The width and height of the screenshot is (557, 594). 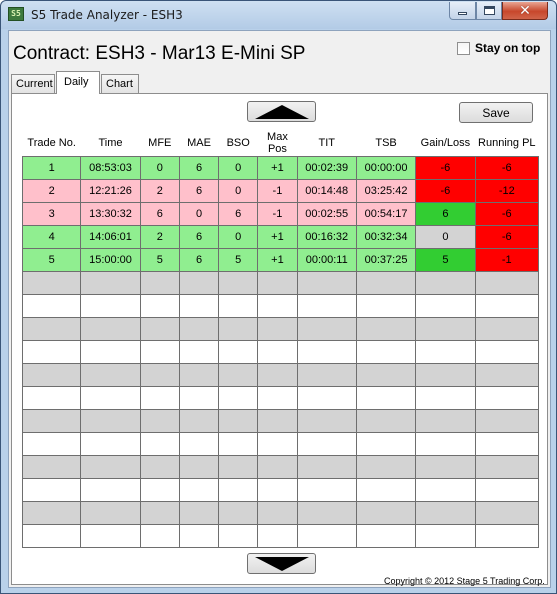 I want to click on close-icon: ✕, so click(x=525, y=10).